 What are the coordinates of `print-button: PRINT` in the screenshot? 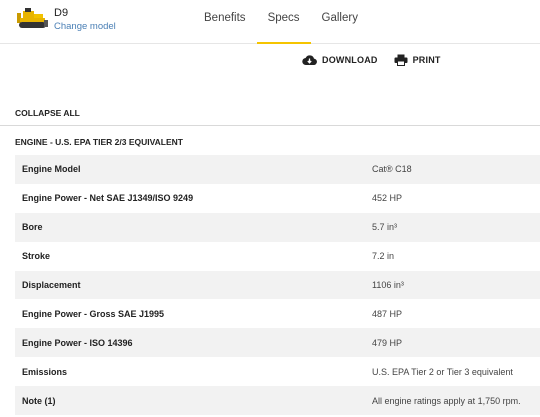 It's located at (417, 60).